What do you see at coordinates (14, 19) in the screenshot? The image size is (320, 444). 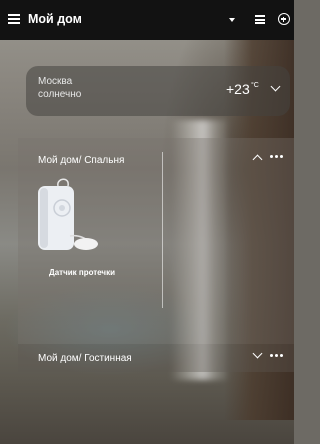 I see `menu-icon` at bounding box center [14, 19].